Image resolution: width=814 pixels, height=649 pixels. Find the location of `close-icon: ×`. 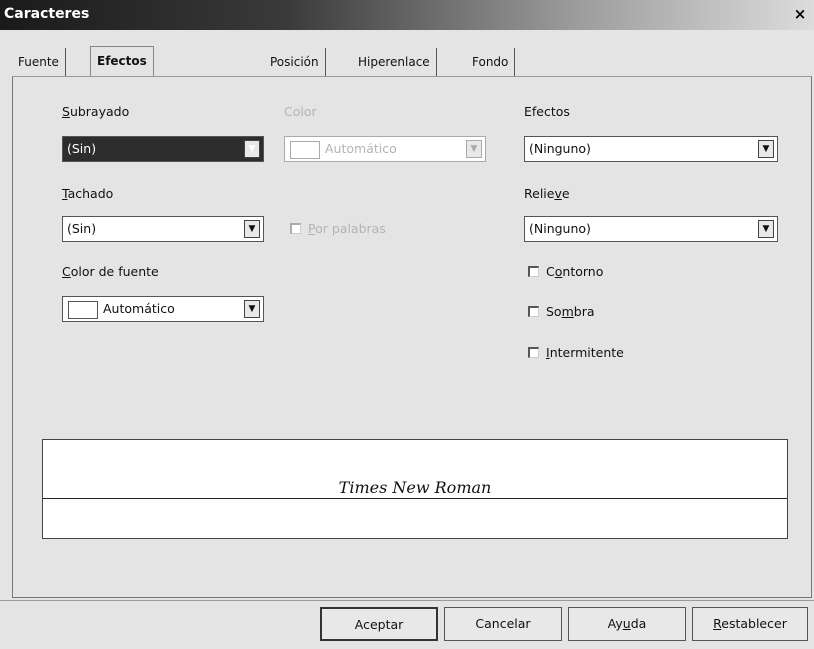

close-icon: × is located at coordinates (800, 14).